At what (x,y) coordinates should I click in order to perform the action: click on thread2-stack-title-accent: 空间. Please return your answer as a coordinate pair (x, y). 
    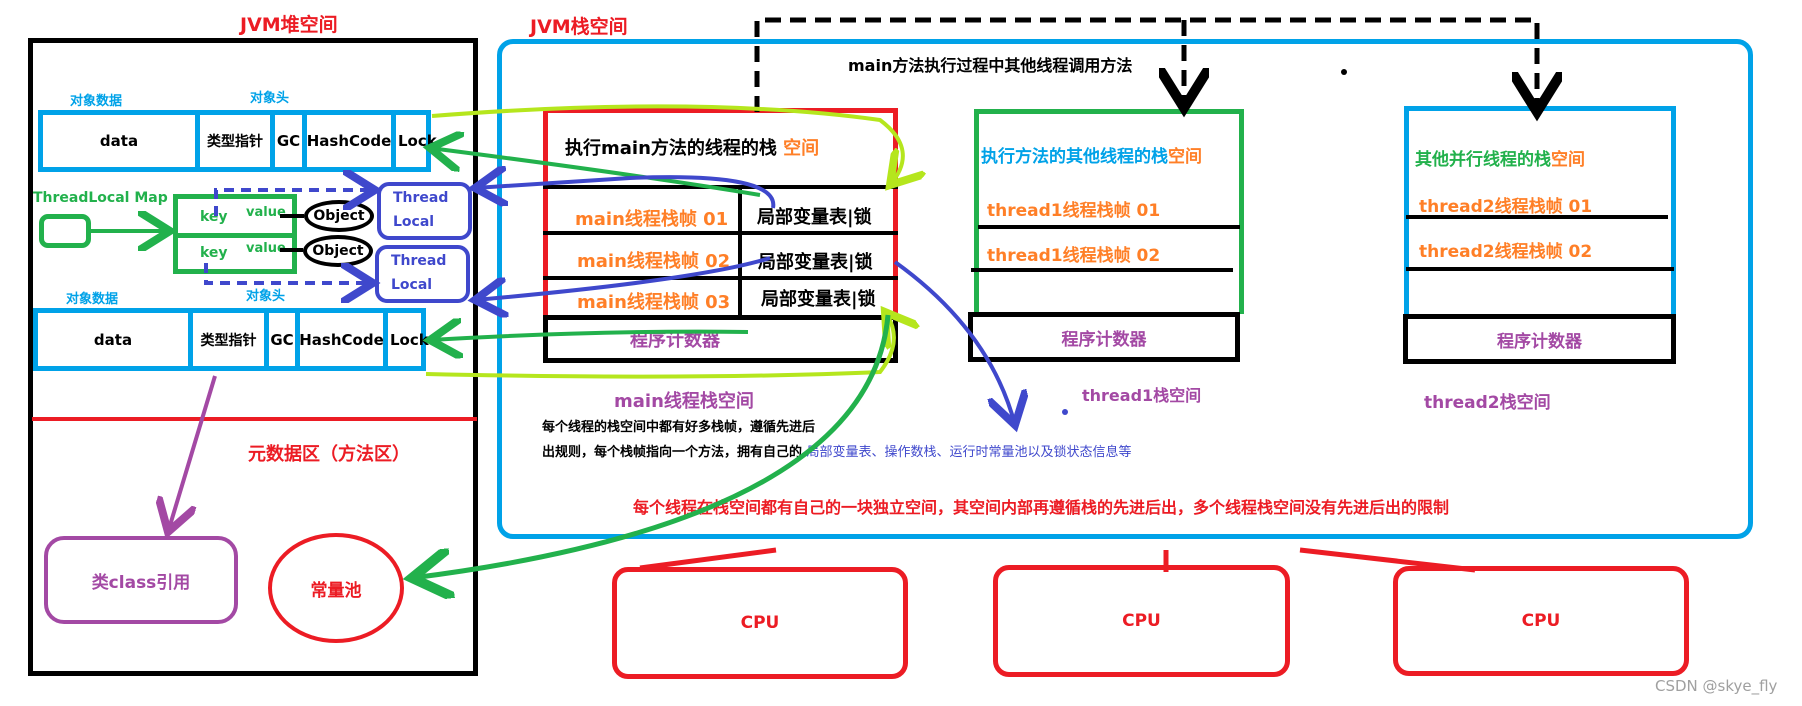
    Looking at the image, I should click on (1568, 160).